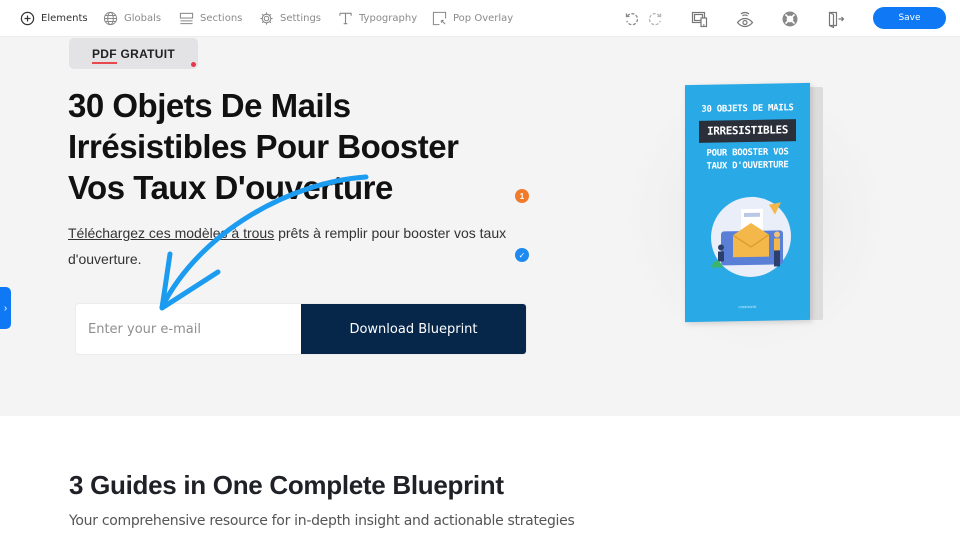  What do you see at coordinates (747, 131) in the screenshot?
I see `book-title-highlight: IRRESISTIBLES` at bounding box center [747, 131].